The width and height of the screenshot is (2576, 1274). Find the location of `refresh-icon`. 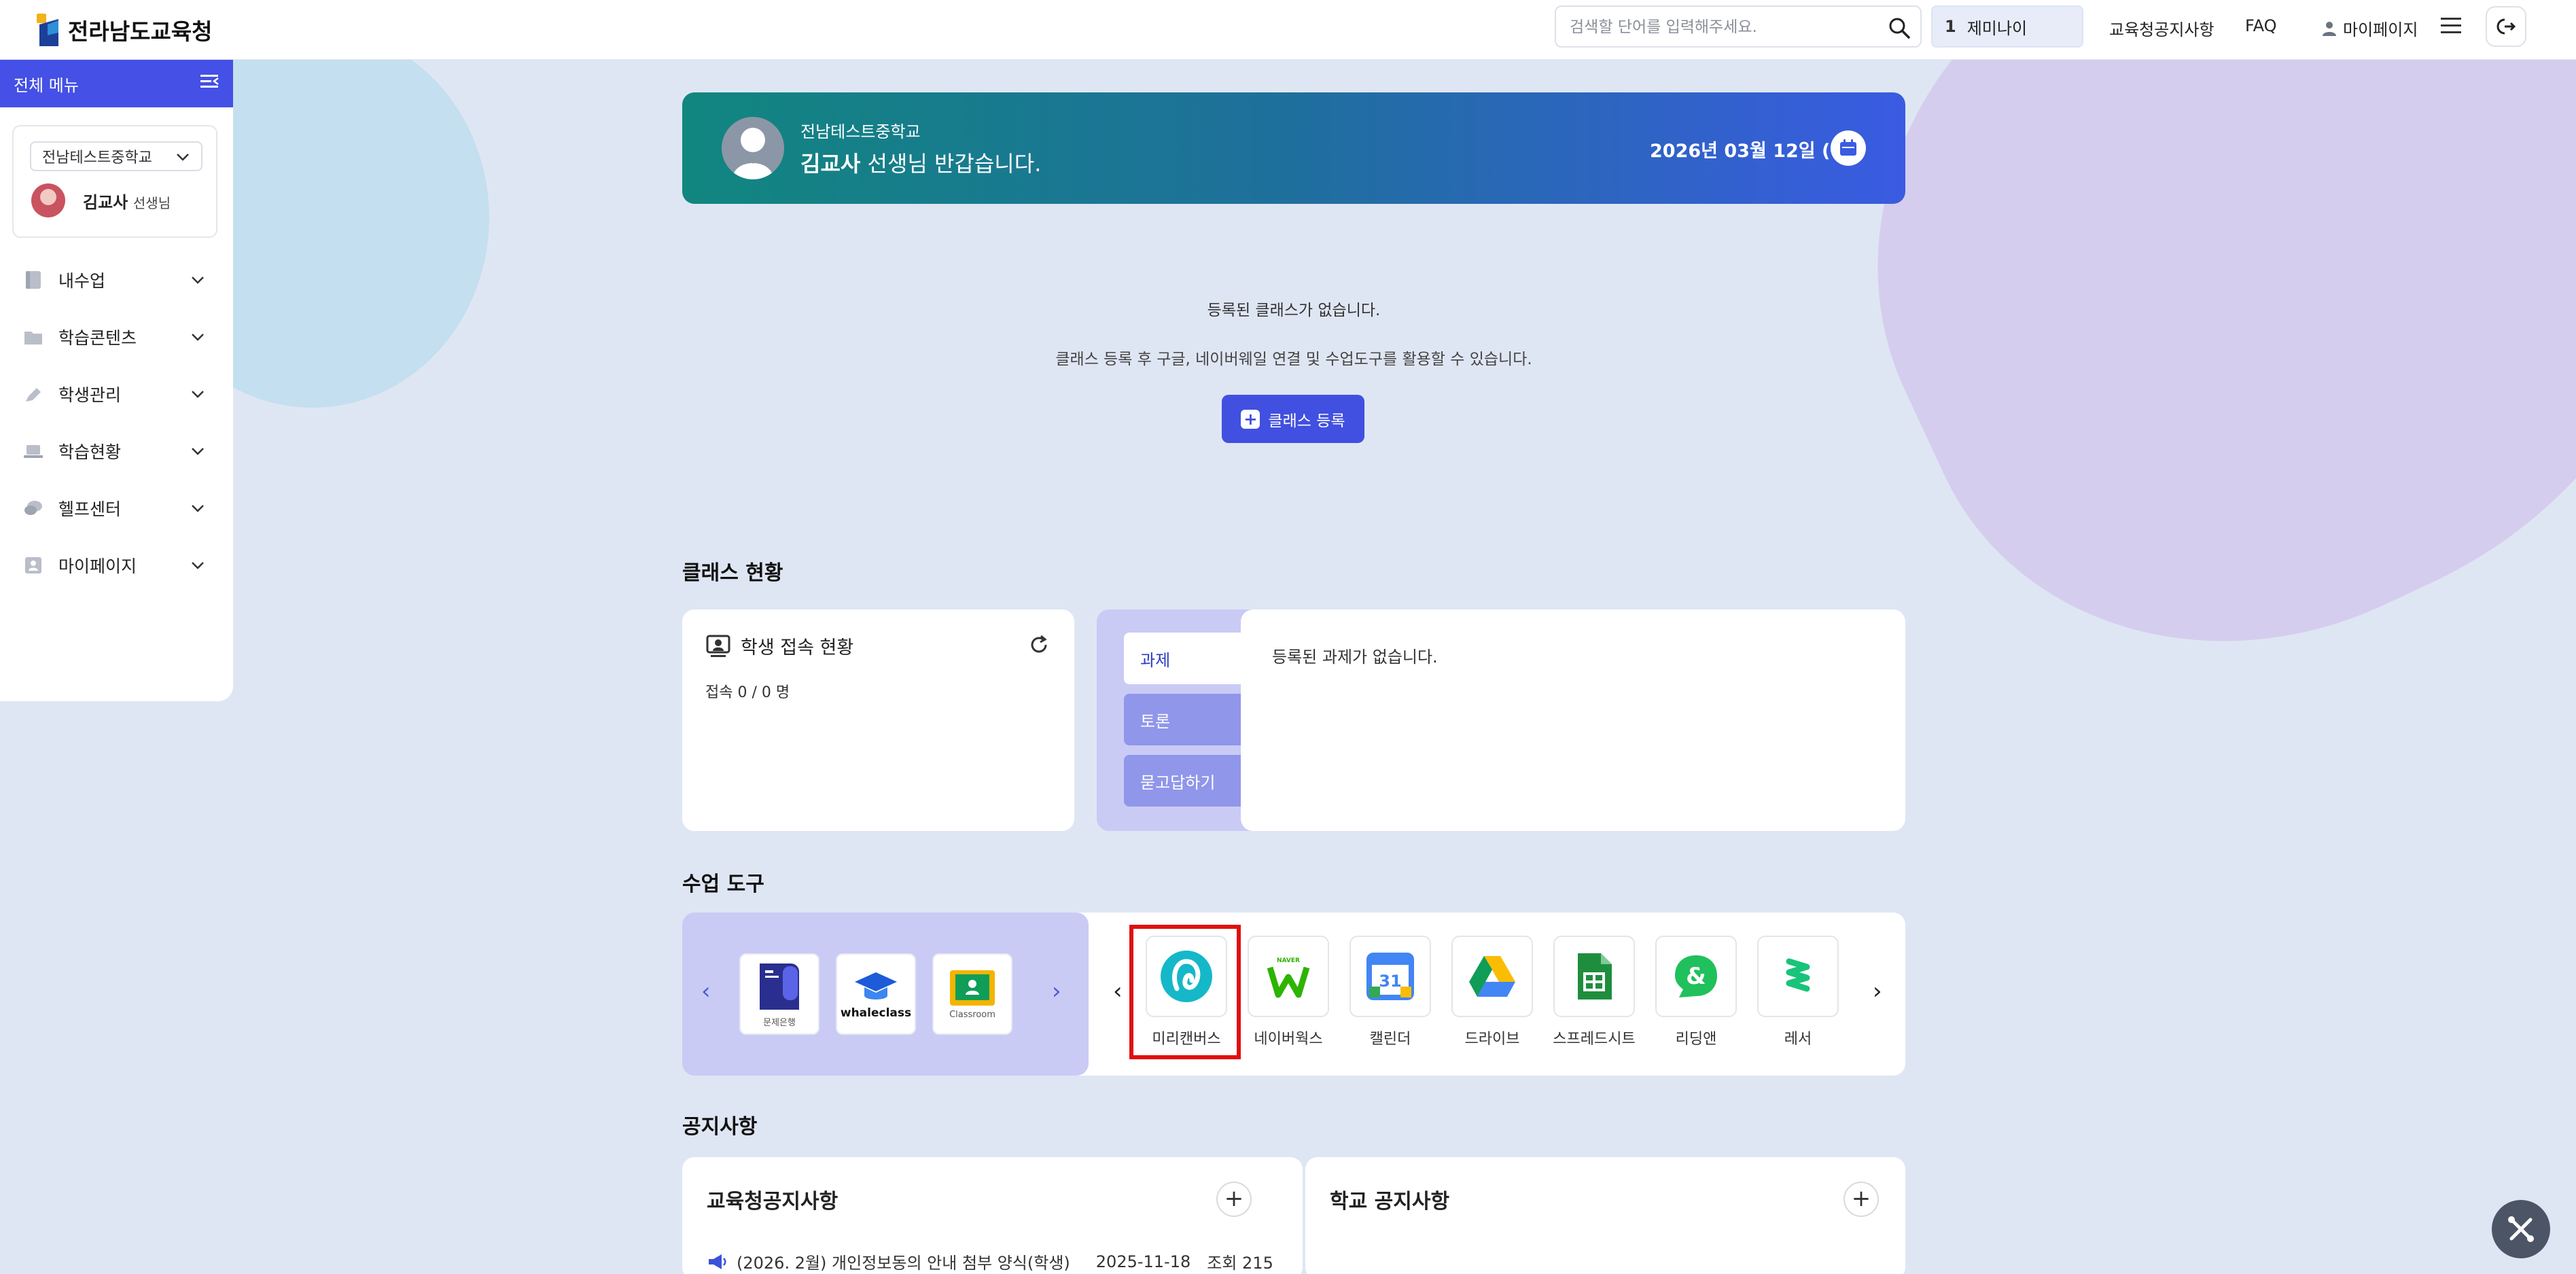

refresh-icon is located at coordinates (1039, 646).